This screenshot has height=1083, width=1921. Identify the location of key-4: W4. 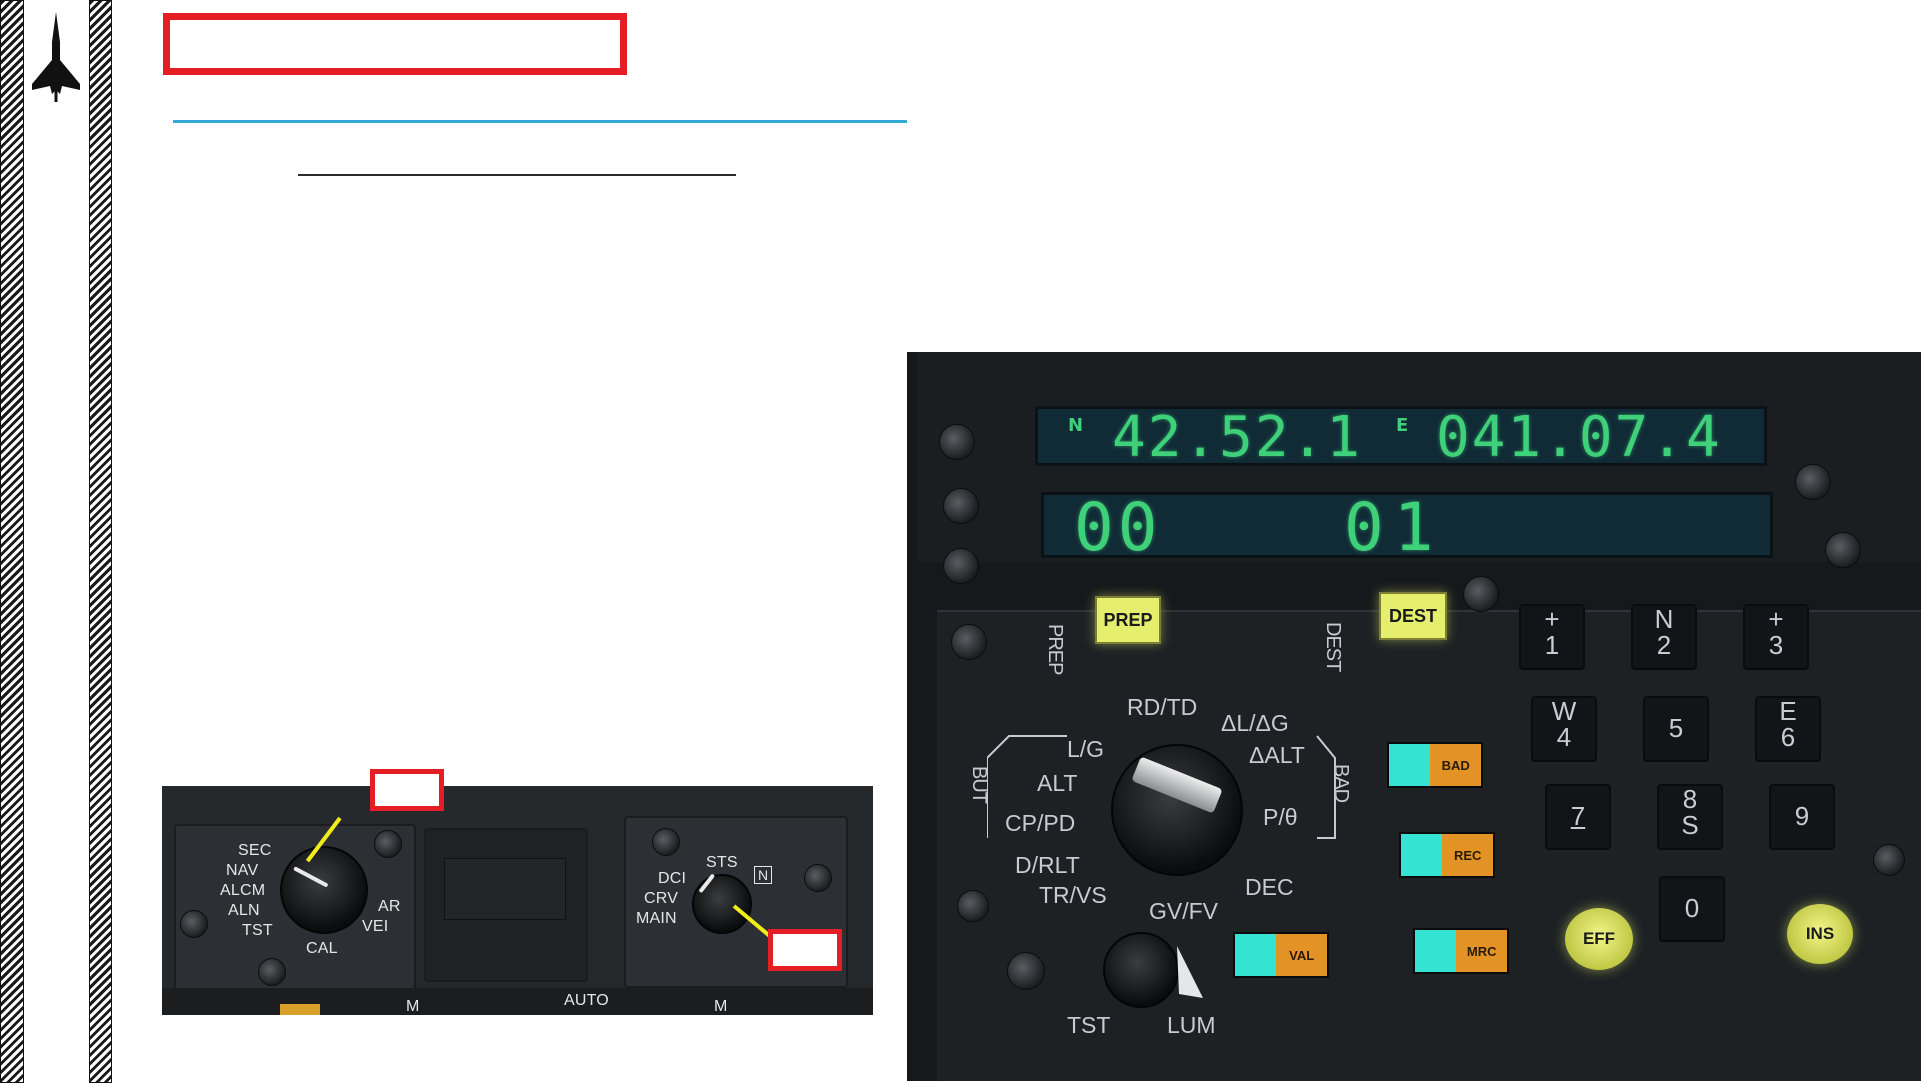
(1564, 729).